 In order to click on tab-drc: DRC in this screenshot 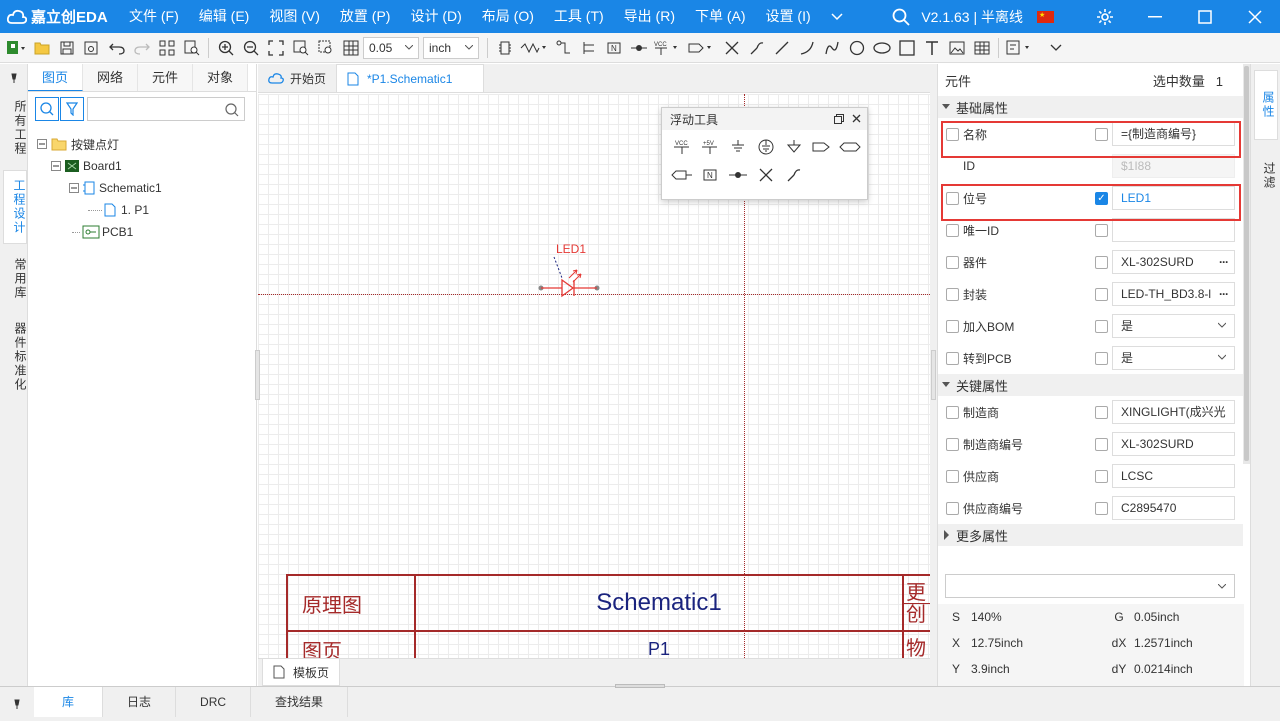, I will do `click(214, 702)`.